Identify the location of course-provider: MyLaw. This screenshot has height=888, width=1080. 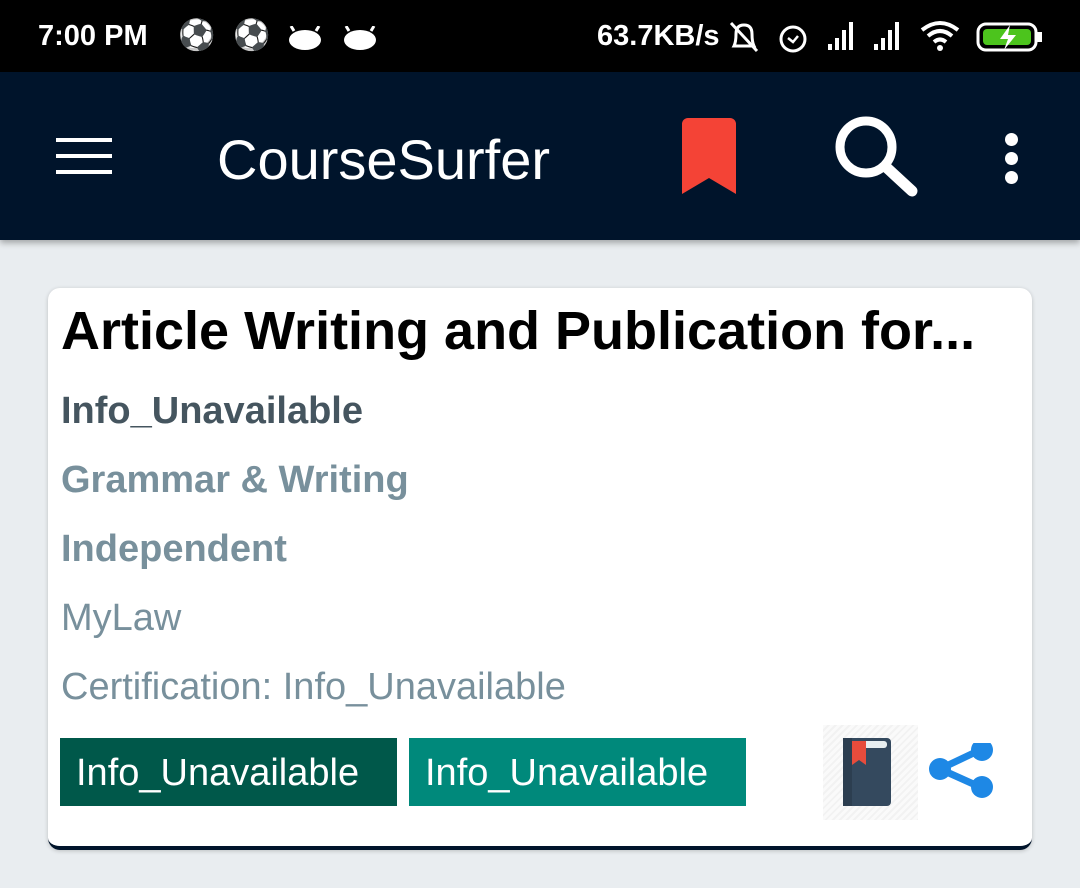
(121, 618).